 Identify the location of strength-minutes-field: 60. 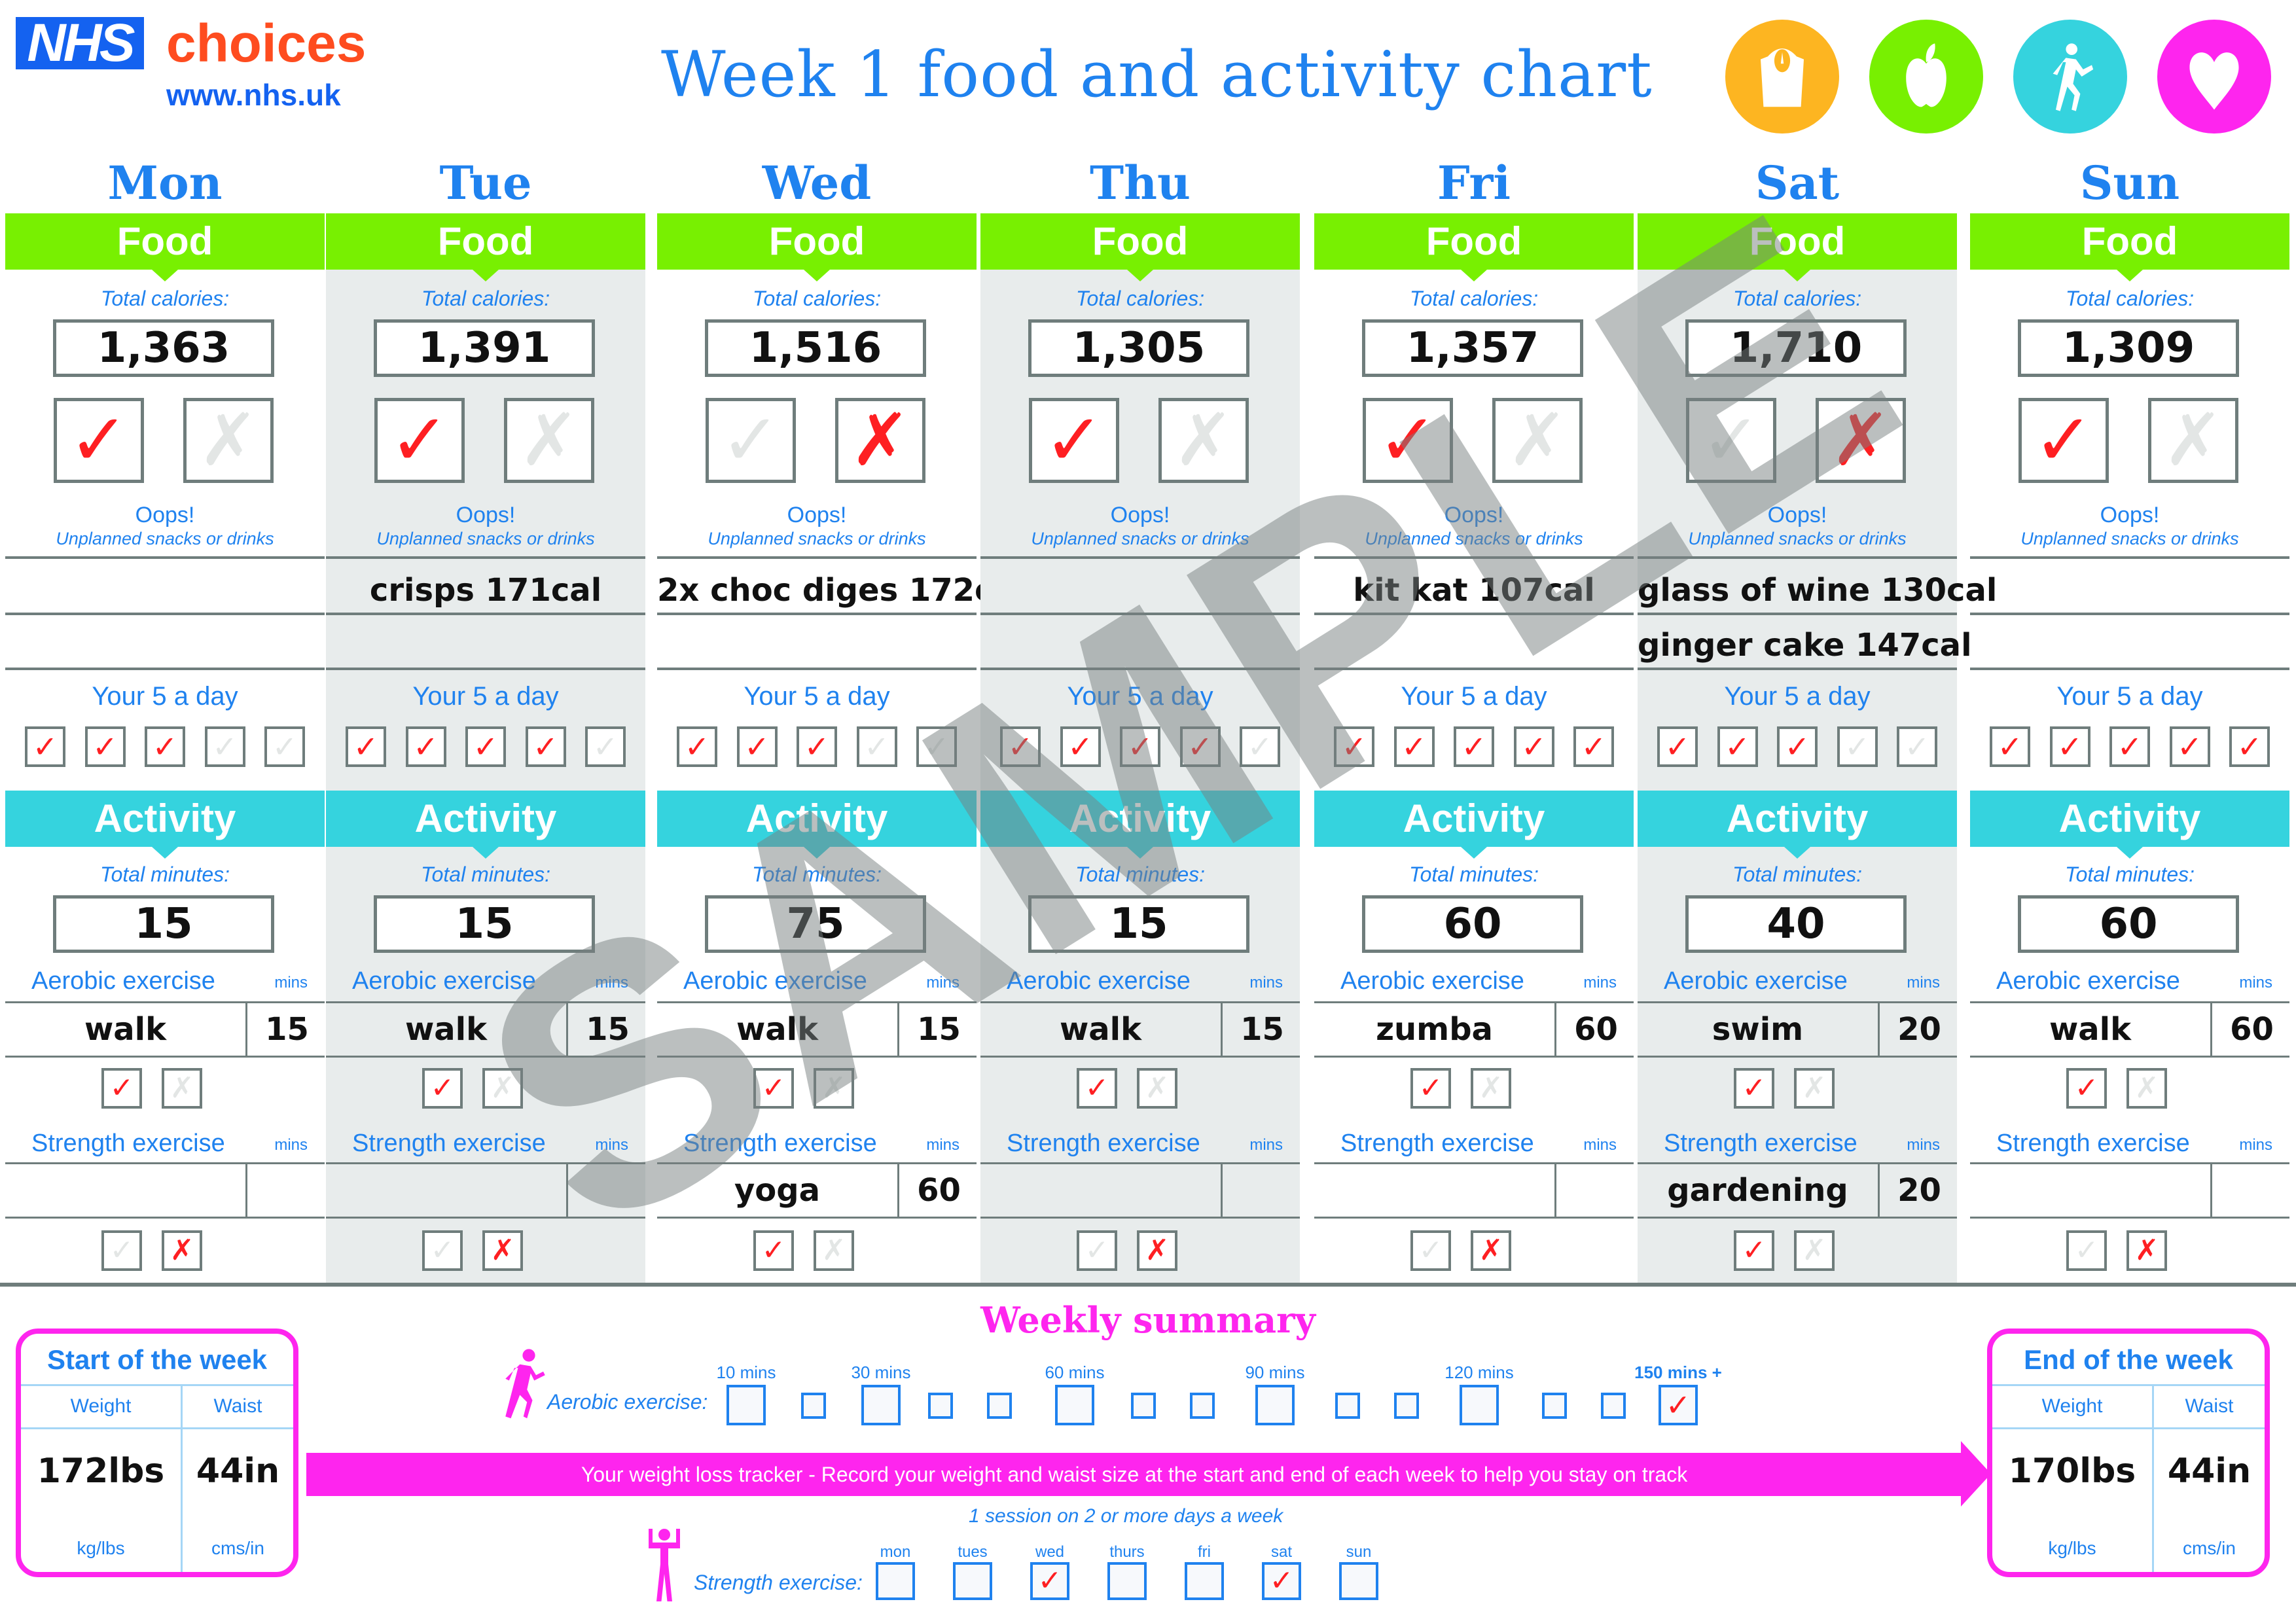
(939, 1190).